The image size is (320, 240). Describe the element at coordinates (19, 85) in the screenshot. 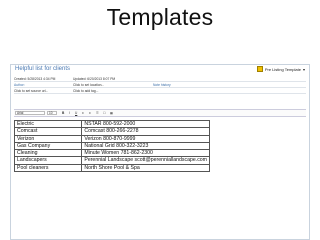

I see `author-field: Author:` at that location.